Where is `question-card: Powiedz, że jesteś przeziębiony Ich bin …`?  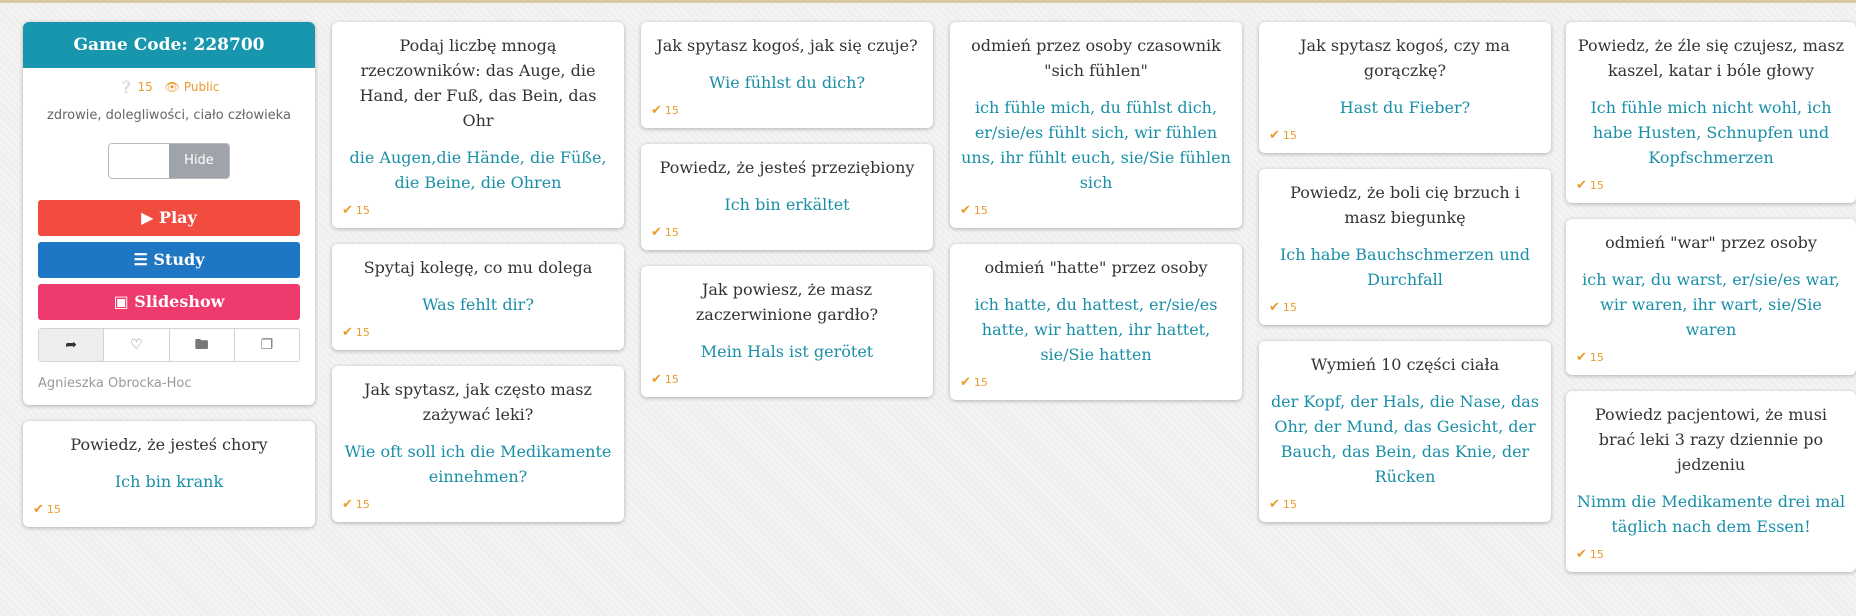
question-card: Powiedz, że jesteś przeziębiony Ich bin … is located at coordinates (787, 197).